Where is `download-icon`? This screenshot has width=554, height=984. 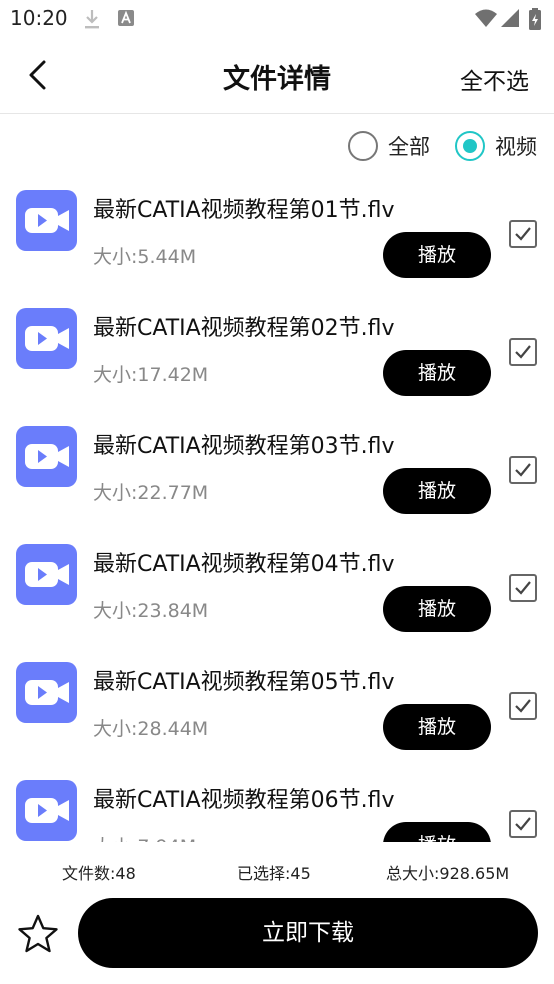
download-icon is located at coordinates (92, 21).